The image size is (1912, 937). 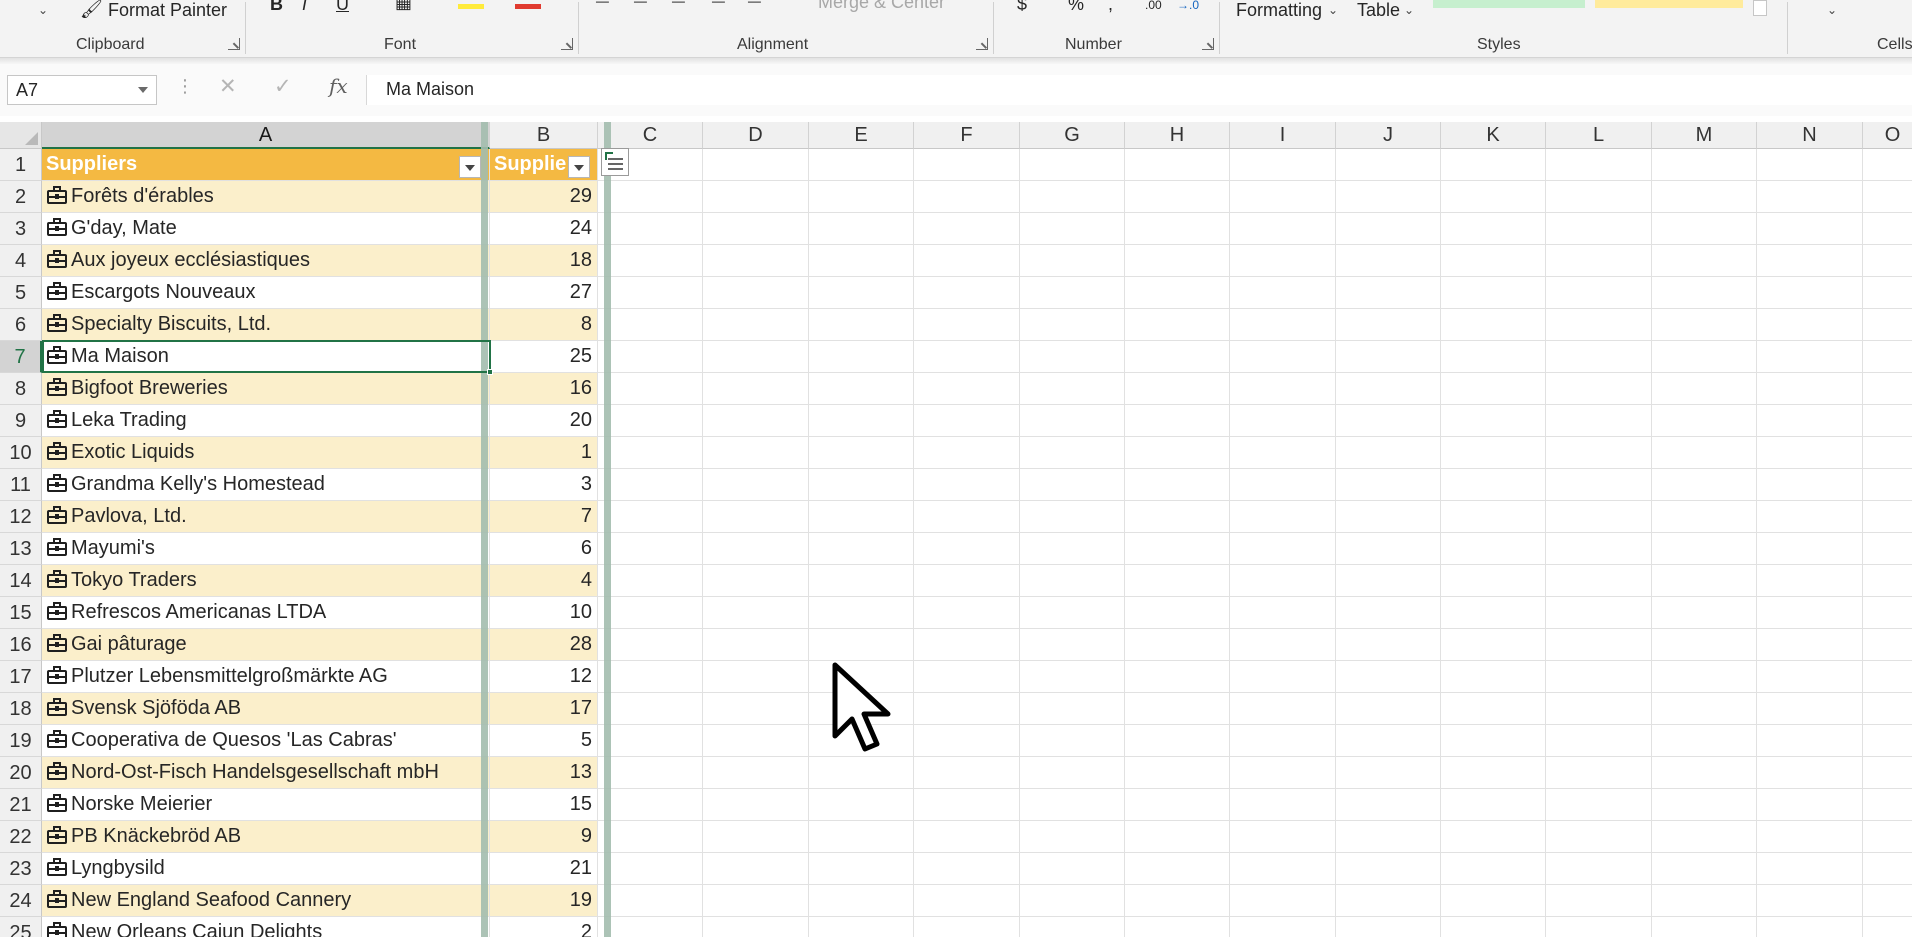 What do you see at coordinates (1388, 135) in the screenshot?
I see `column-header-j: J` at bounding box center [1388, 135].